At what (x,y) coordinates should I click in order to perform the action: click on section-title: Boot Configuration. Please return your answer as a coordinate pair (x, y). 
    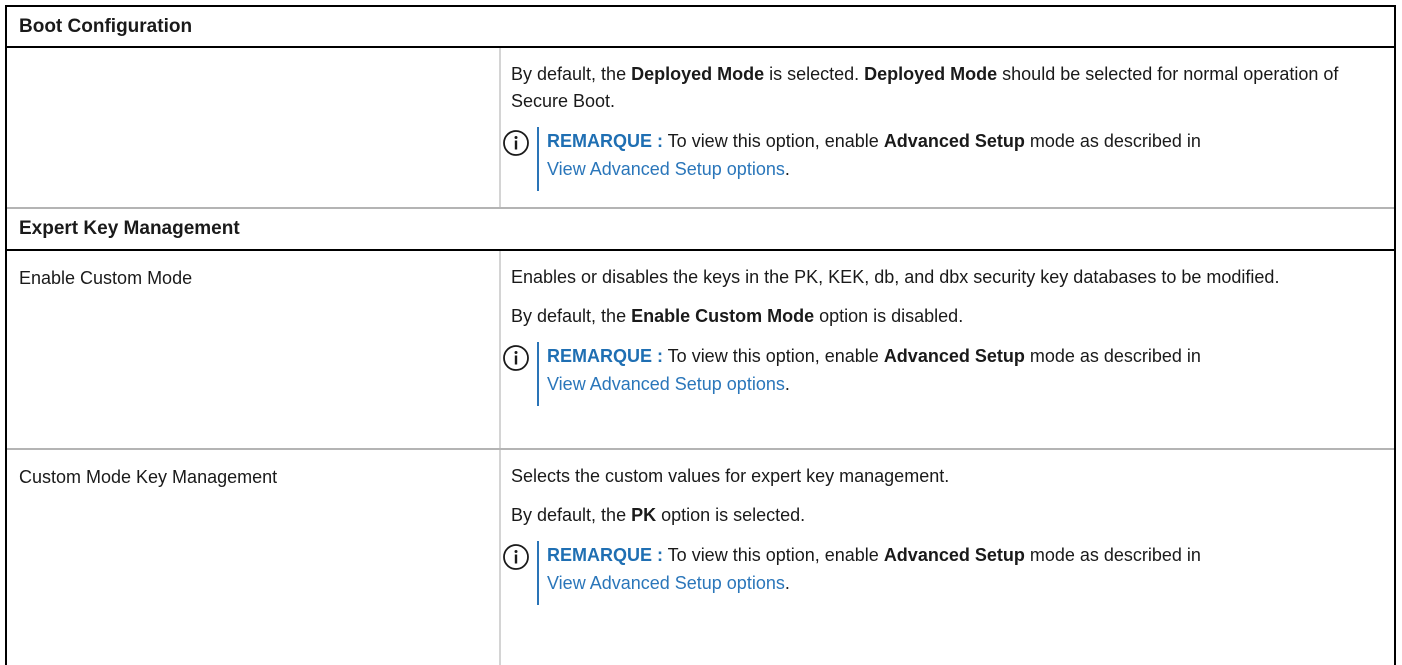
    Looking at the image, I should click on (106, 26).